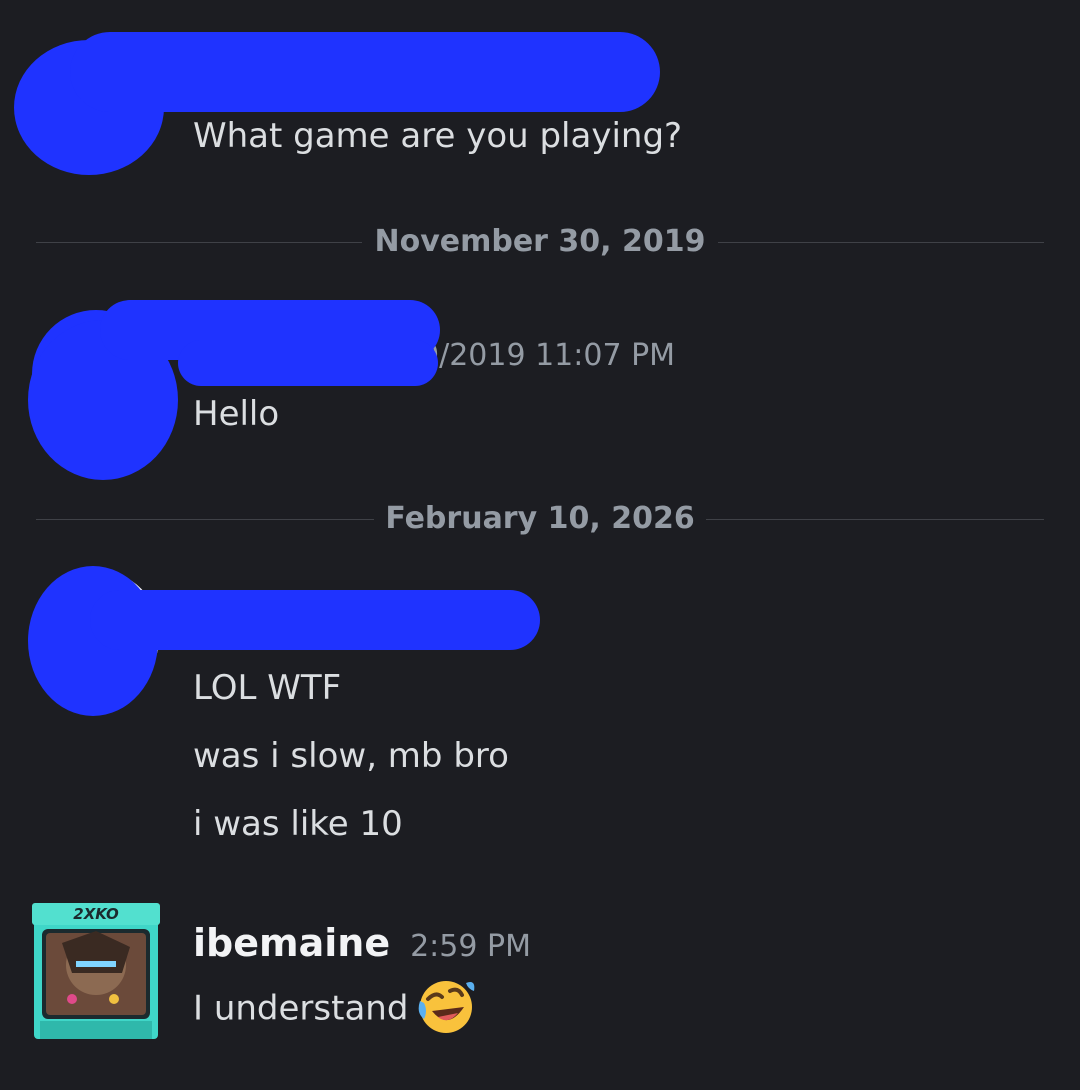 This screenshot has height=1090, width=1080. What do you see at coordinates (96, 972) in the screenshot?
I see `avatar: 2XKO` at bounding box center [96, 972].